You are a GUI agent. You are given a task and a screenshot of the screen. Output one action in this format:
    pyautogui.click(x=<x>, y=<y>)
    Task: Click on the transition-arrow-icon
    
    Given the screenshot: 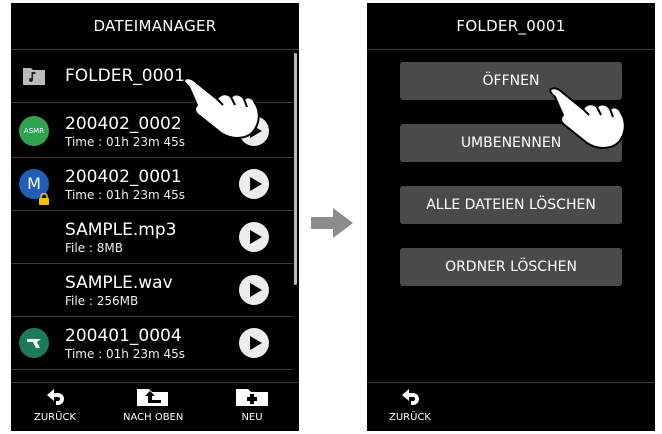 What is the action you would take?
    pyautogui.click(x=332, y=225)
    